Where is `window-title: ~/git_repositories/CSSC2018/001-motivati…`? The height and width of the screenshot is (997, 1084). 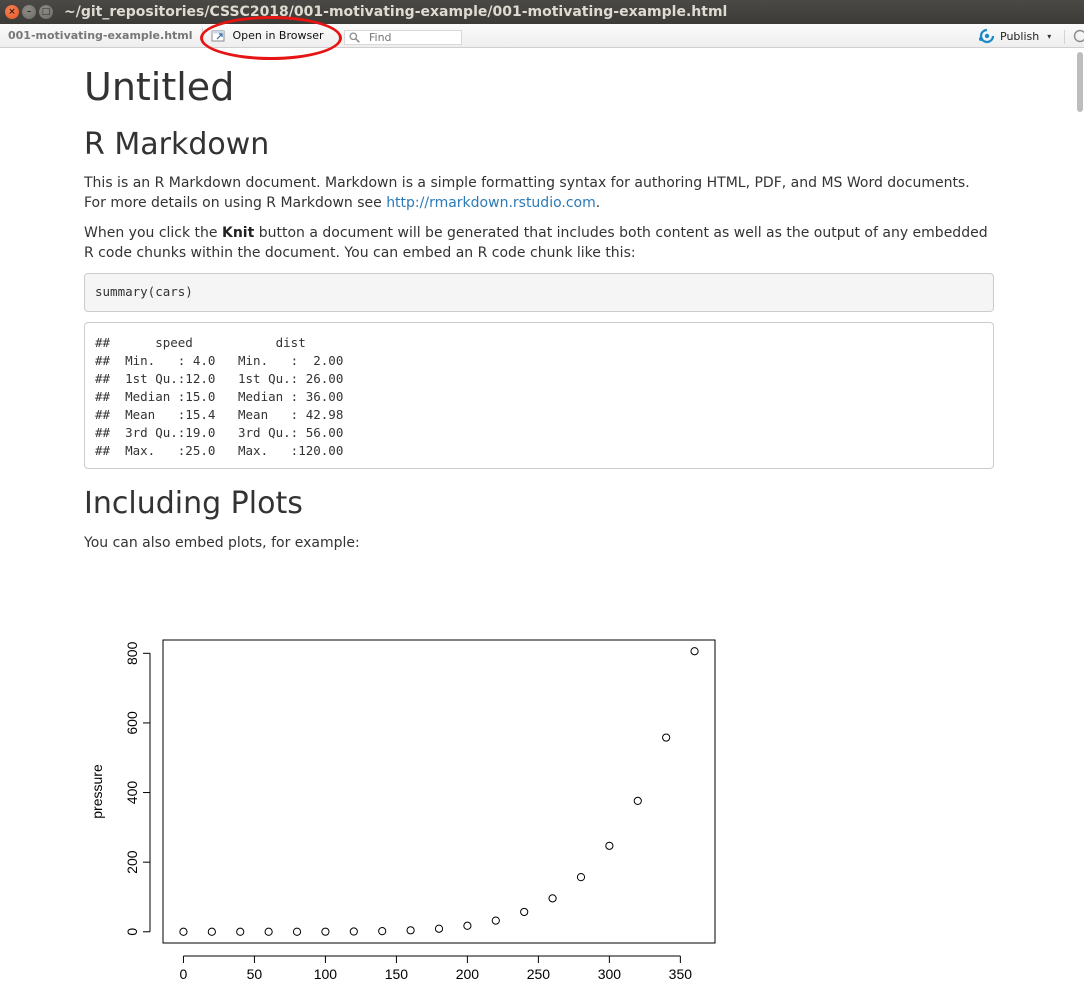 window-title: ~/git_repositories/CSSC2018/001-motivati… is located at coordinates (396, 12).